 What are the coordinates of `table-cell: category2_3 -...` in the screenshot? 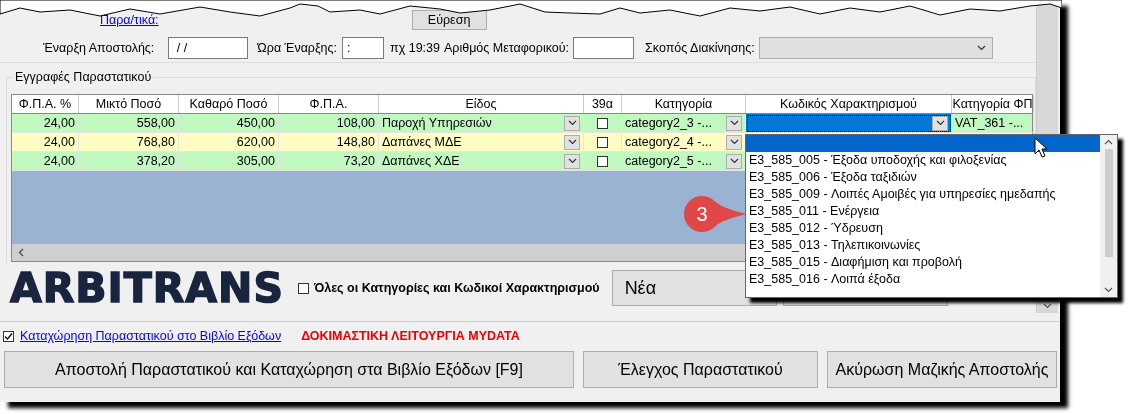 It's located at (668, 123).